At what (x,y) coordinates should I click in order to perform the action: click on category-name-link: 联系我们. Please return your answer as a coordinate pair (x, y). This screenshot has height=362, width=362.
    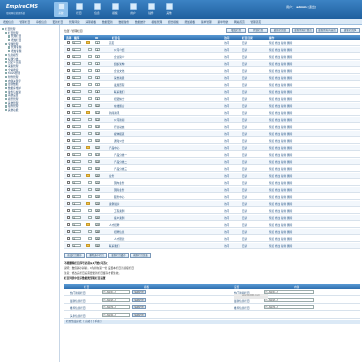
    Looking at the image, I should click on (119, 92).